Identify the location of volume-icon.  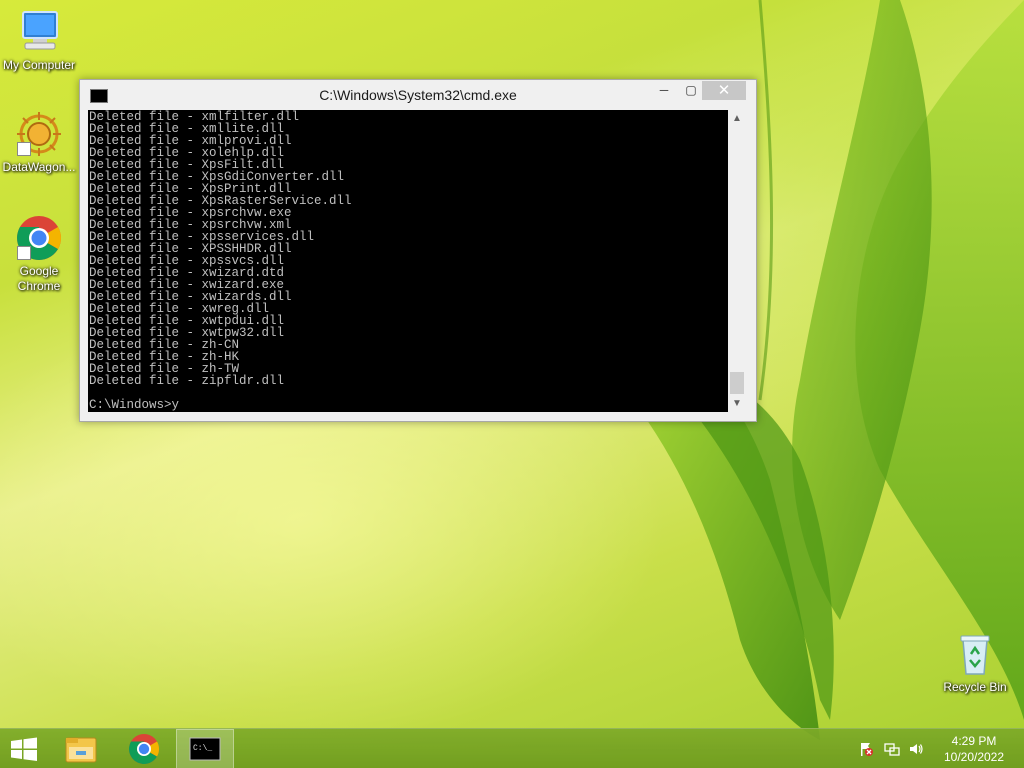
(916, 749).